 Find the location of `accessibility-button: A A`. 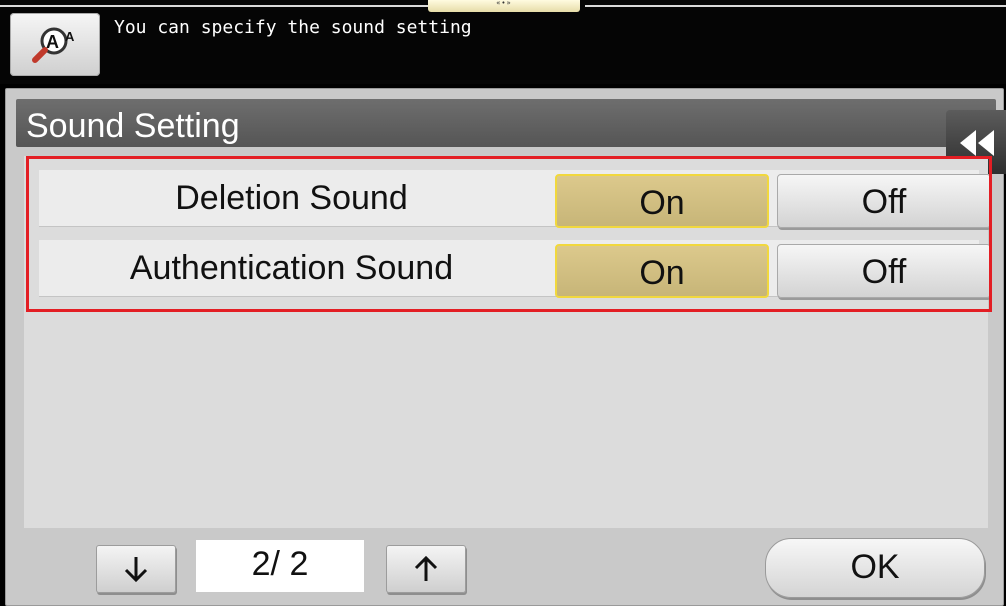

accessibility-button: A A is located at coordinates (55, 44).